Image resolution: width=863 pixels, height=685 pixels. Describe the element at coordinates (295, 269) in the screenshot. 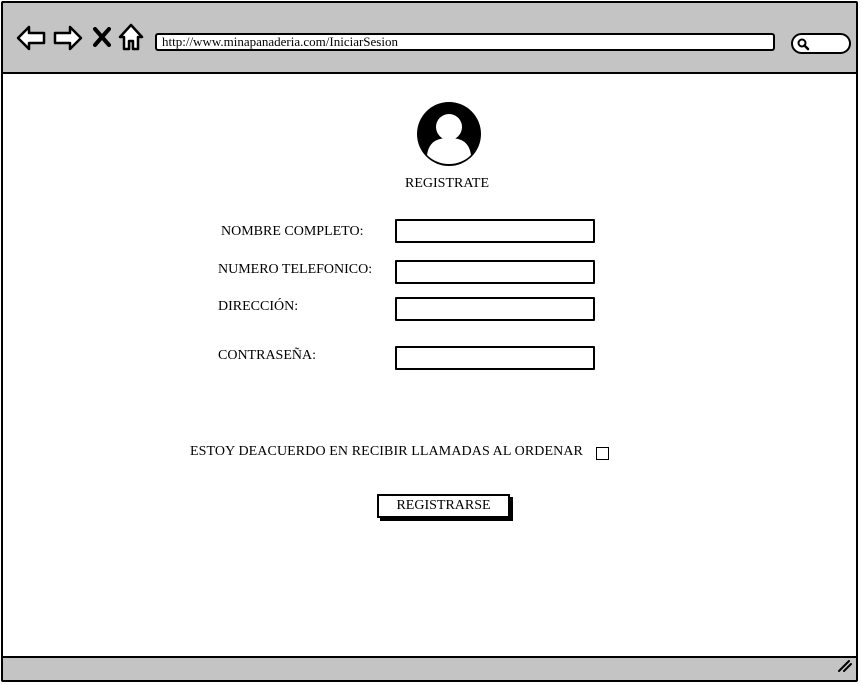

I see `phone-label: NUMERO TELEFONICO:` at that location.